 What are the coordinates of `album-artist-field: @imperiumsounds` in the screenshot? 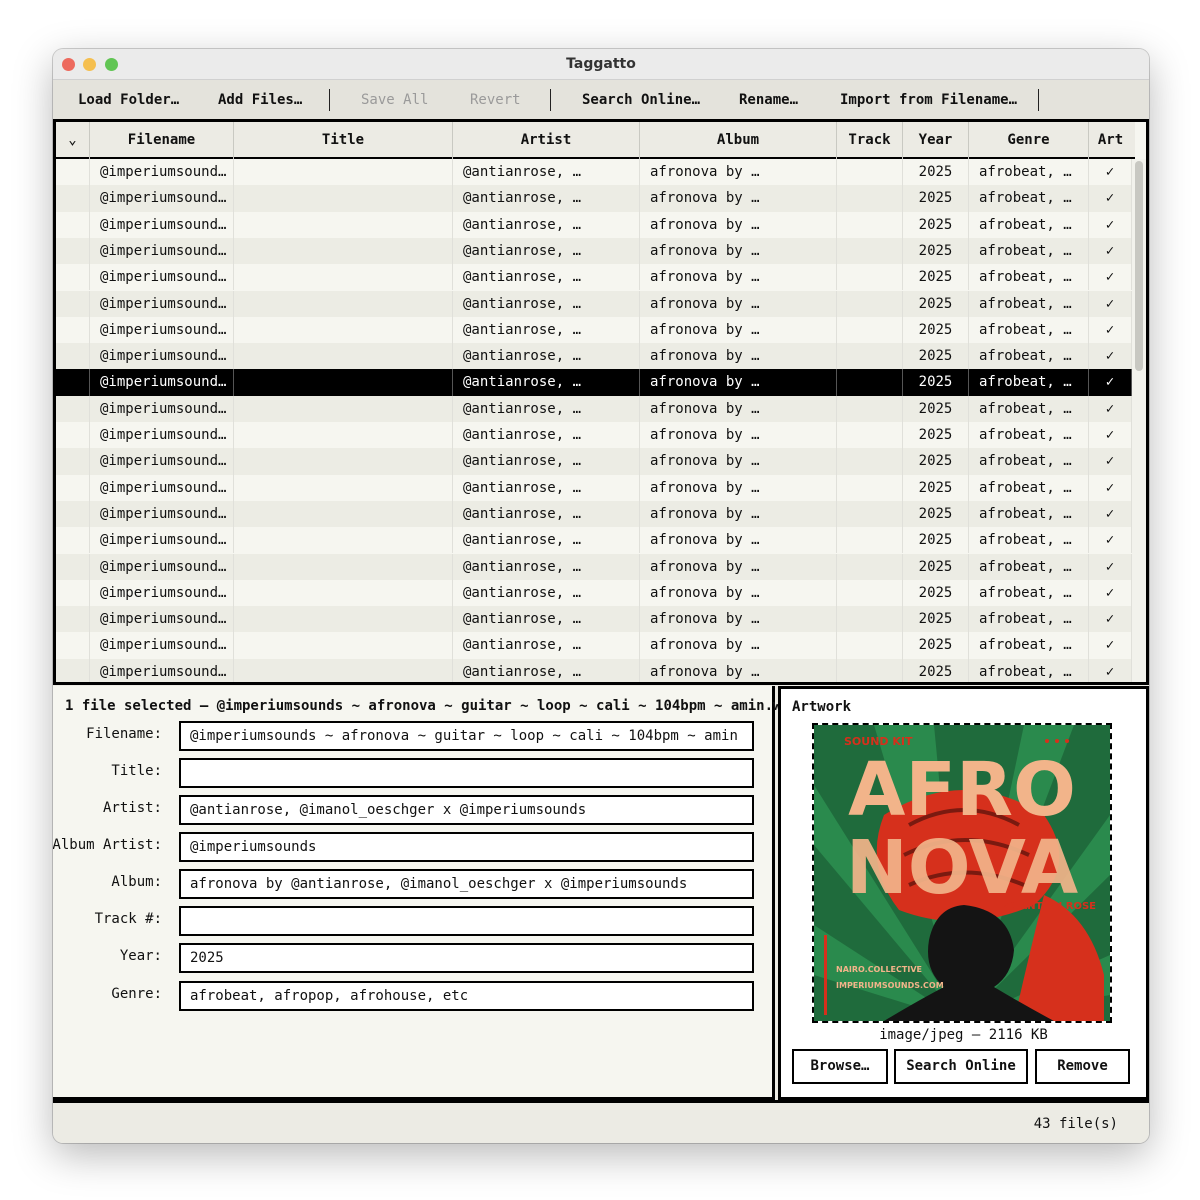 It's located at (466, 847).